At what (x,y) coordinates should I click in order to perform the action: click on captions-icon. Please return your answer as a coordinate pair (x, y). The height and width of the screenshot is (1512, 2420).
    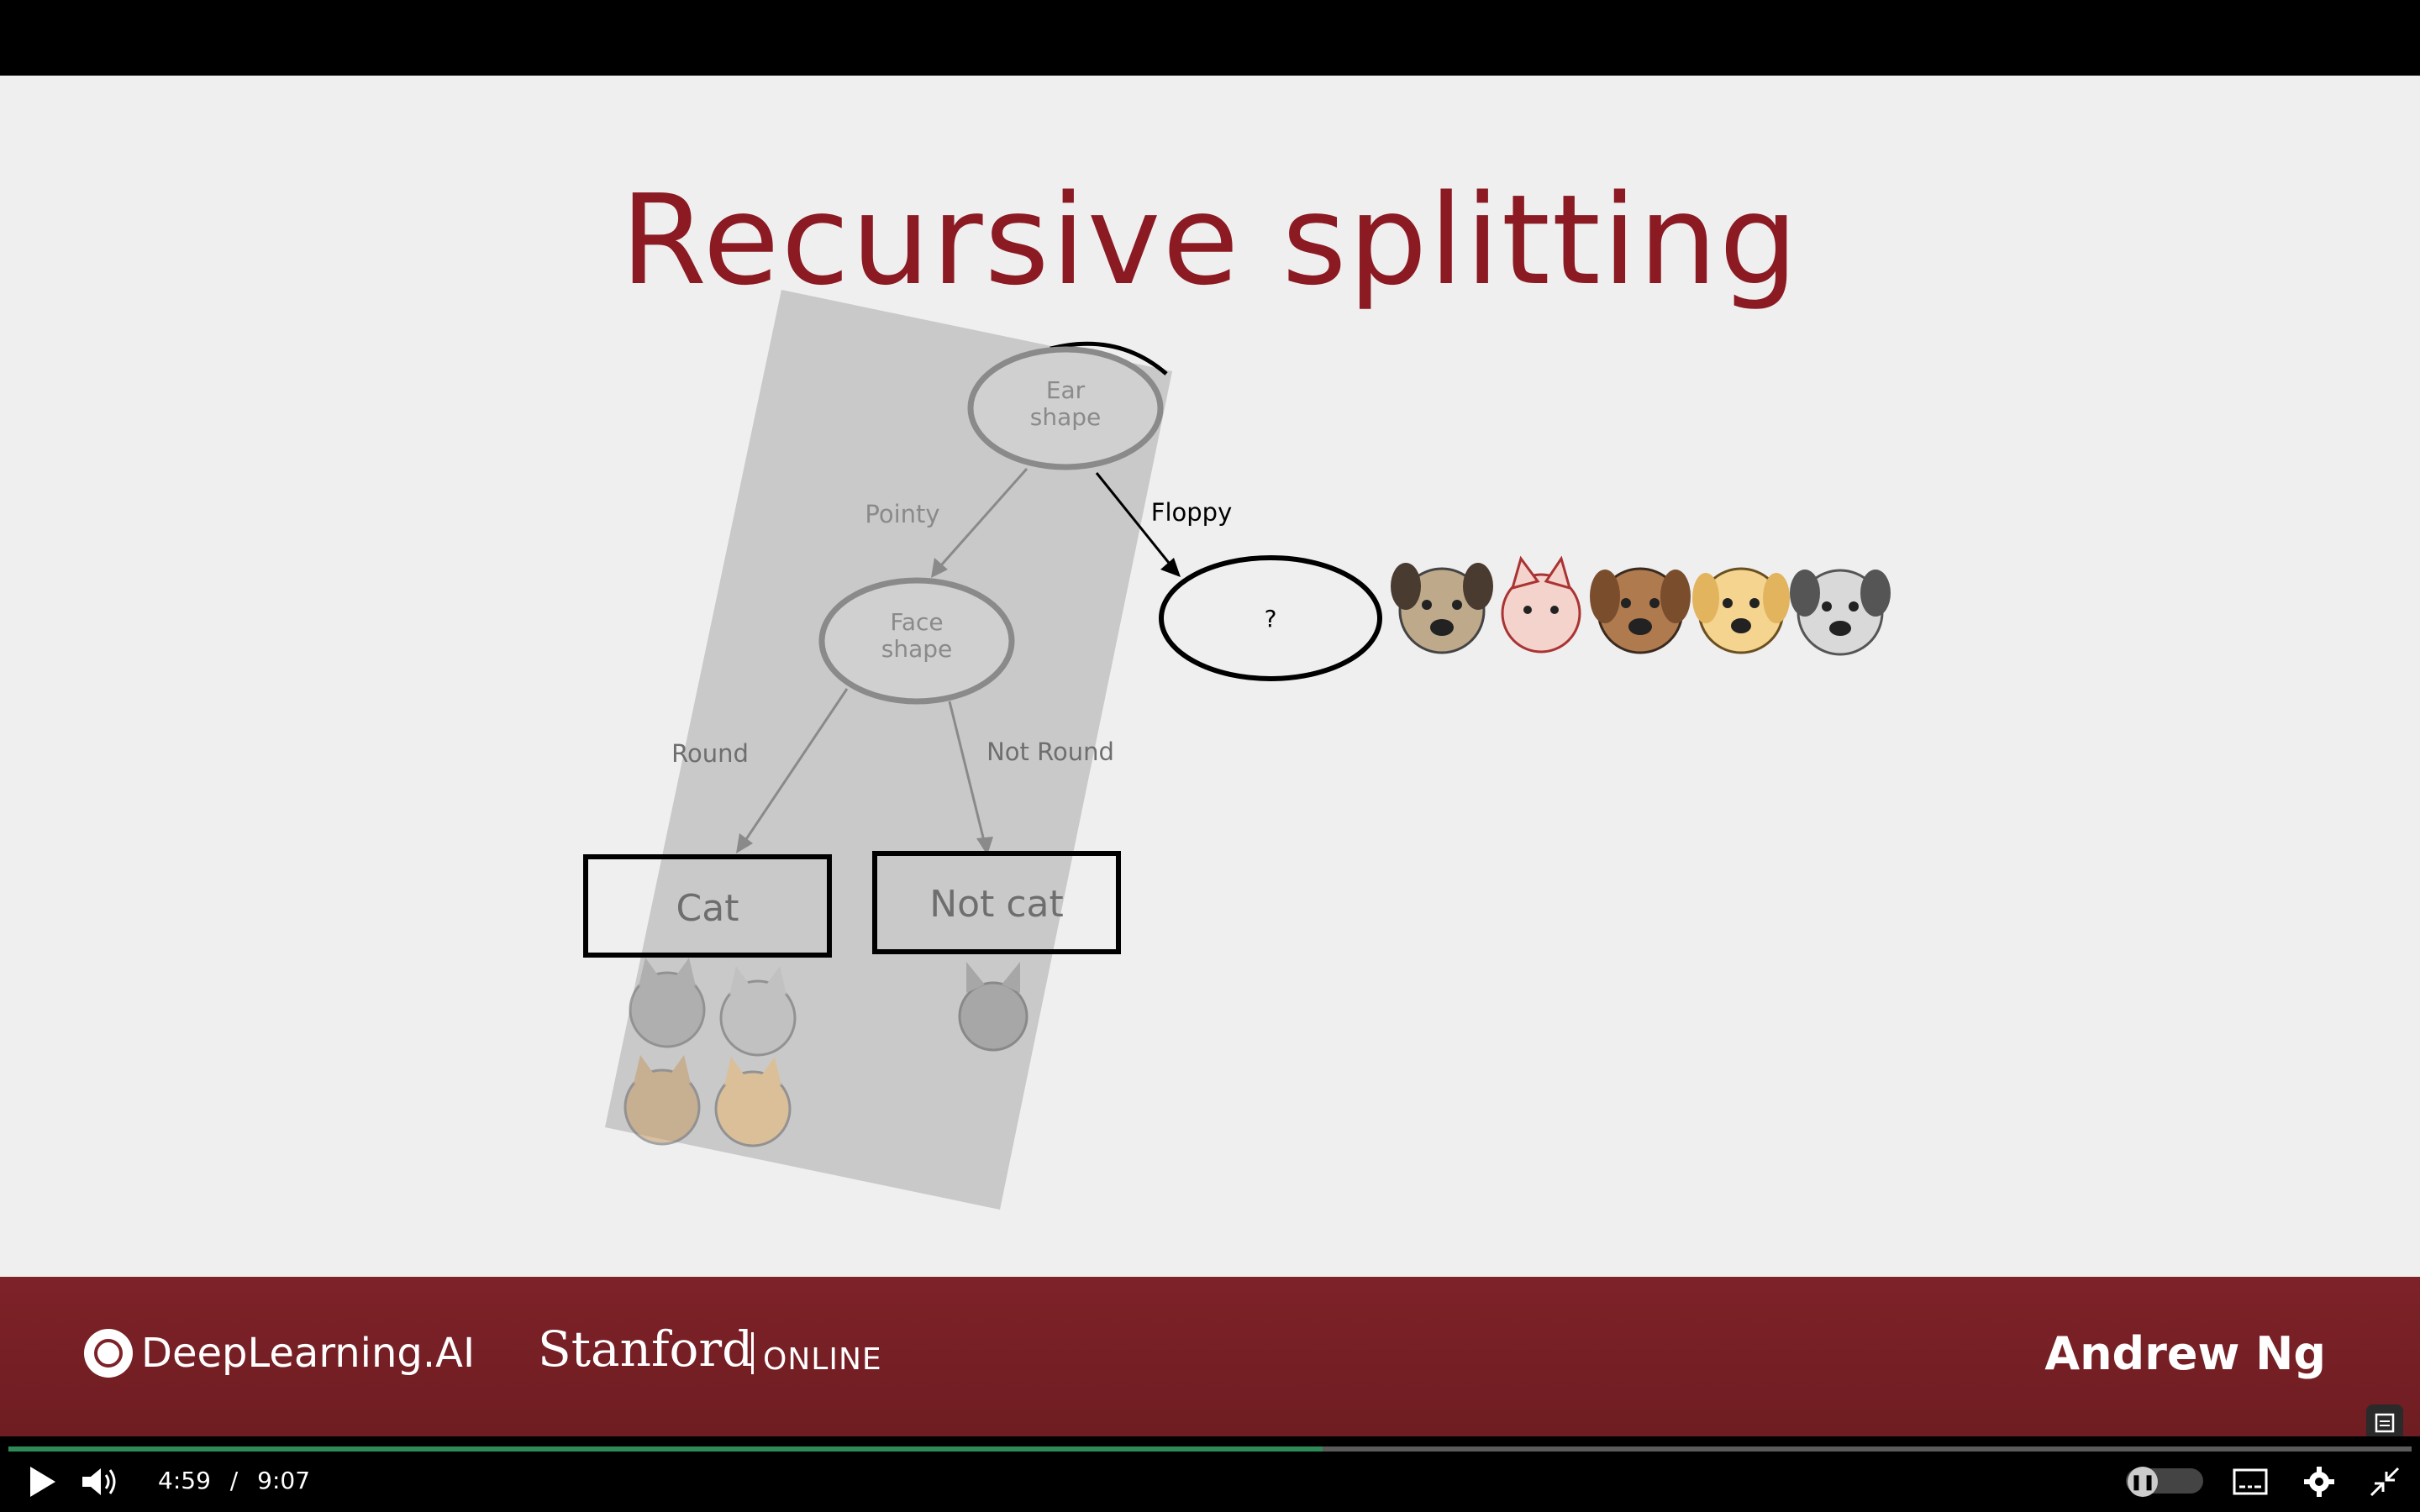
    Looking at the image, I should click on (2250, 1482).